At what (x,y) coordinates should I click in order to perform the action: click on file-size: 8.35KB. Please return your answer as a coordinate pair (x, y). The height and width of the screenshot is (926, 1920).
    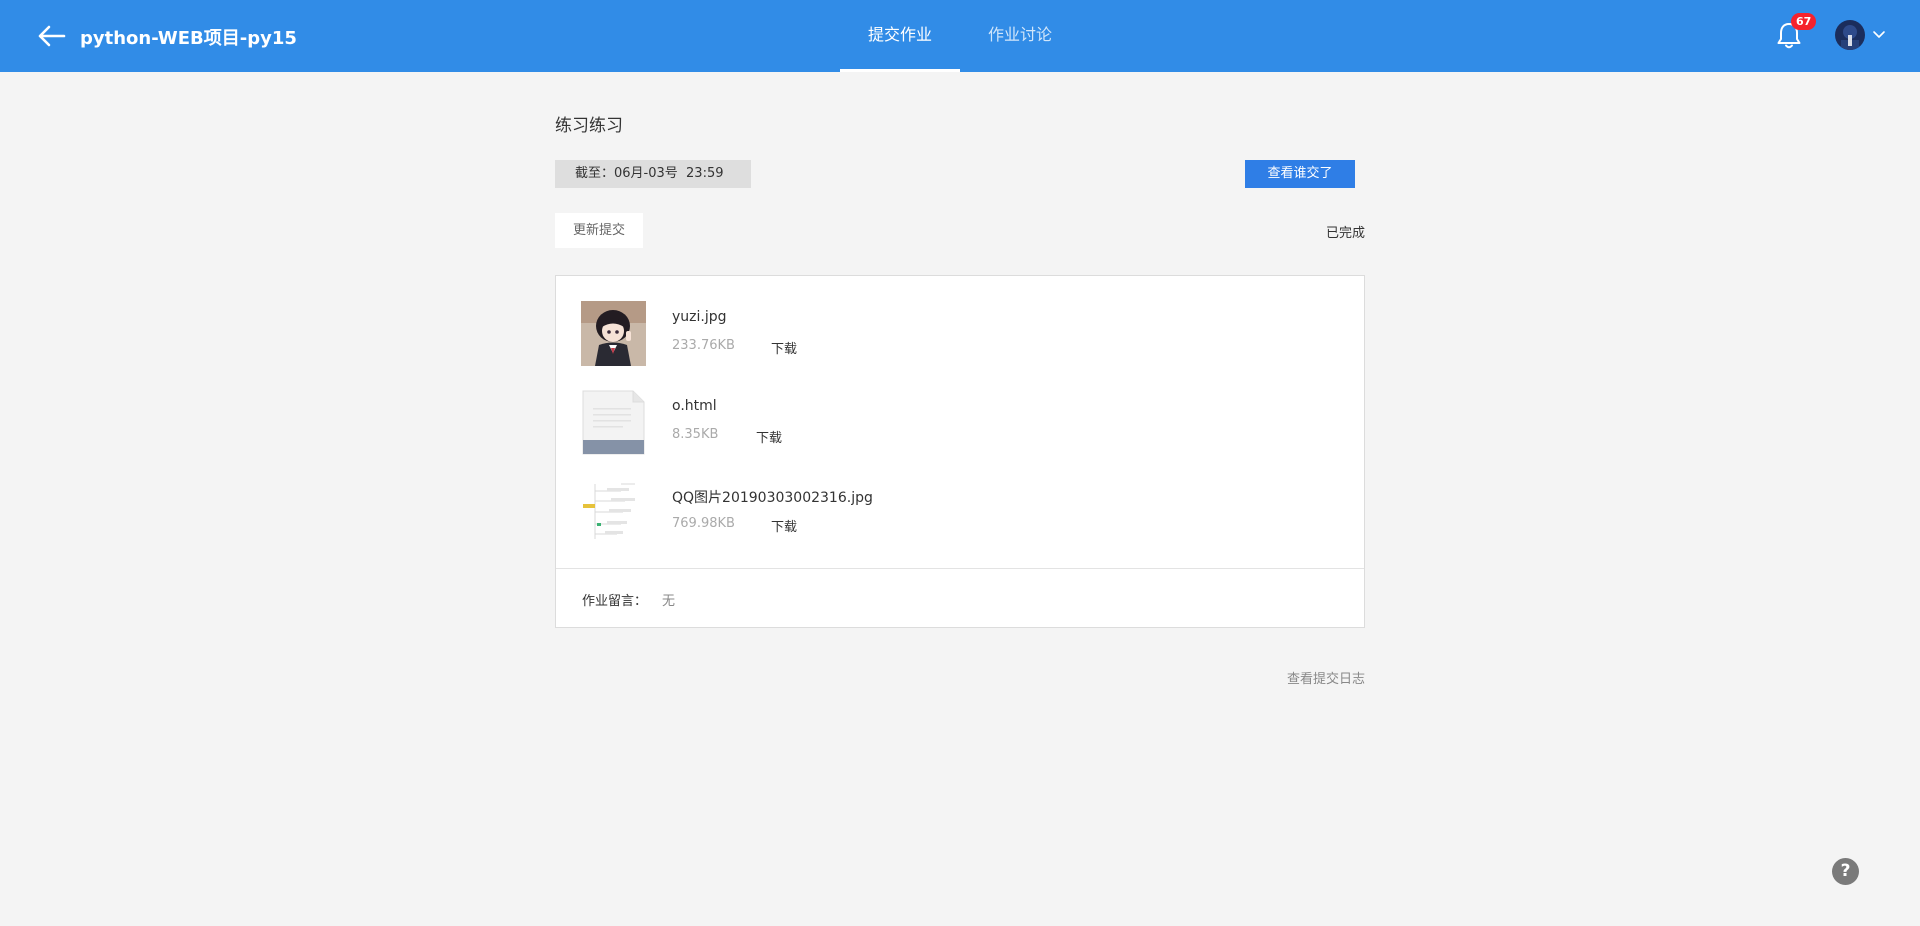
    Looking at the image, I should click on (695, 434).